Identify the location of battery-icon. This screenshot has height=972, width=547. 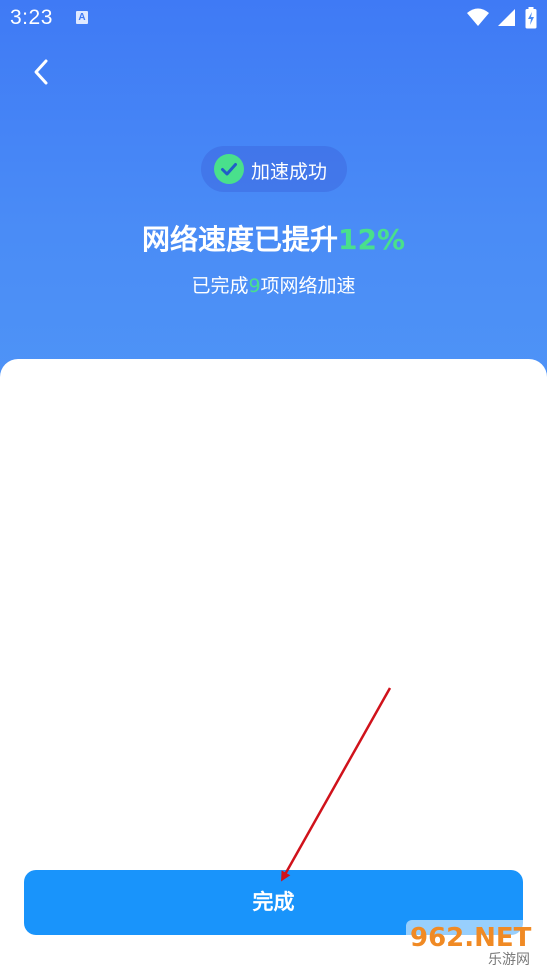
(531, 18).